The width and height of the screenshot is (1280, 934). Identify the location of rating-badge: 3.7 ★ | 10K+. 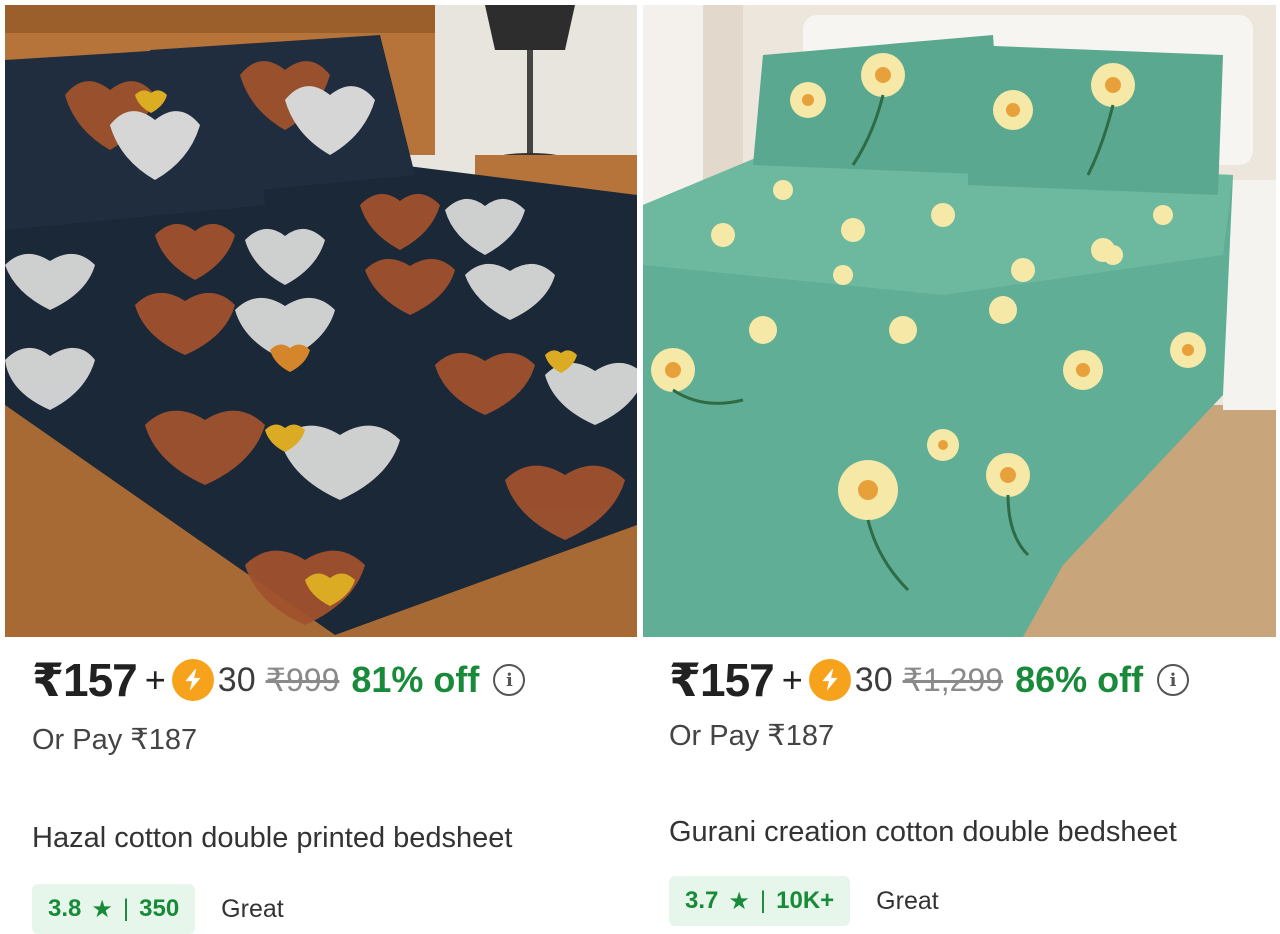
(760, 901).